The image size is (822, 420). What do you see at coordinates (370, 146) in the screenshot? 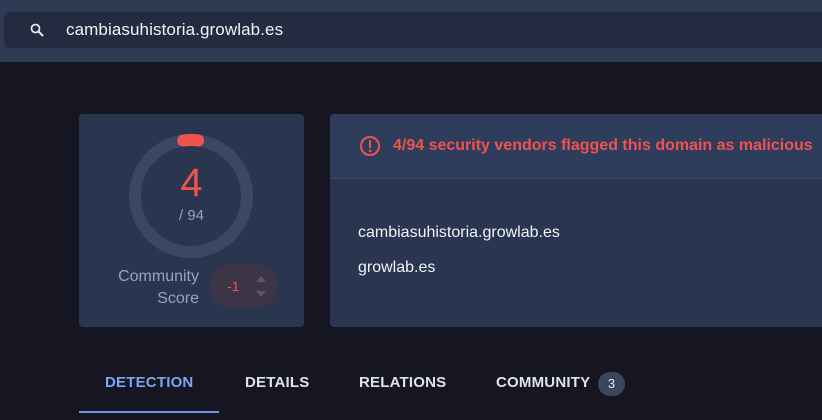
I see `alert-circle-icon` at bounding box center [370, 146].